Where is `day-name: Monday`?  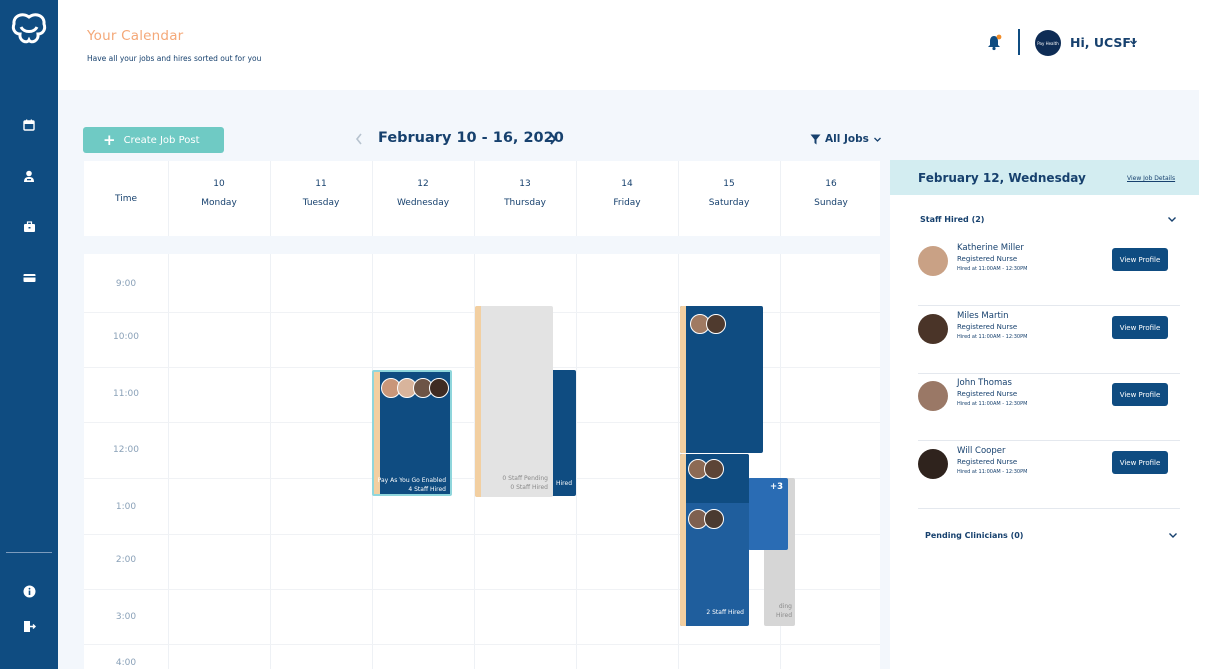
day-name: Monday is located at coordinates (219, 203).